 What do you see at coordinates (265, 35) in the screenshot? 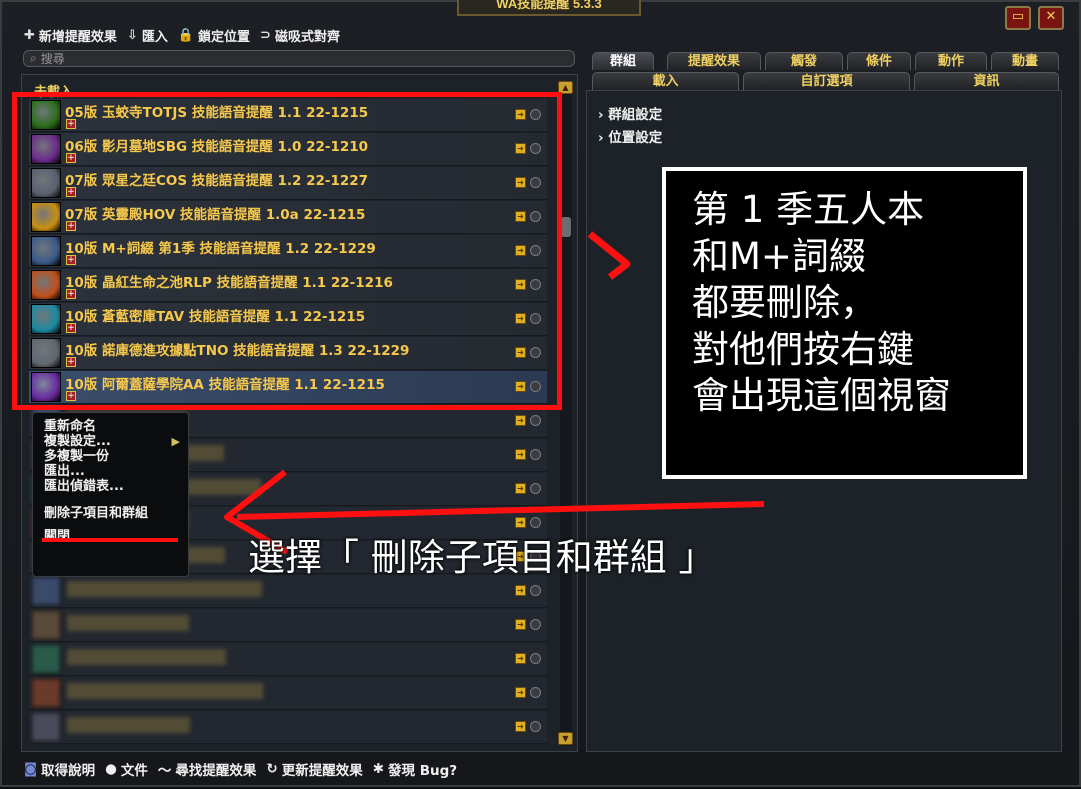
I see `magnet-icon: ⊃` at bounding box center [265, 35].